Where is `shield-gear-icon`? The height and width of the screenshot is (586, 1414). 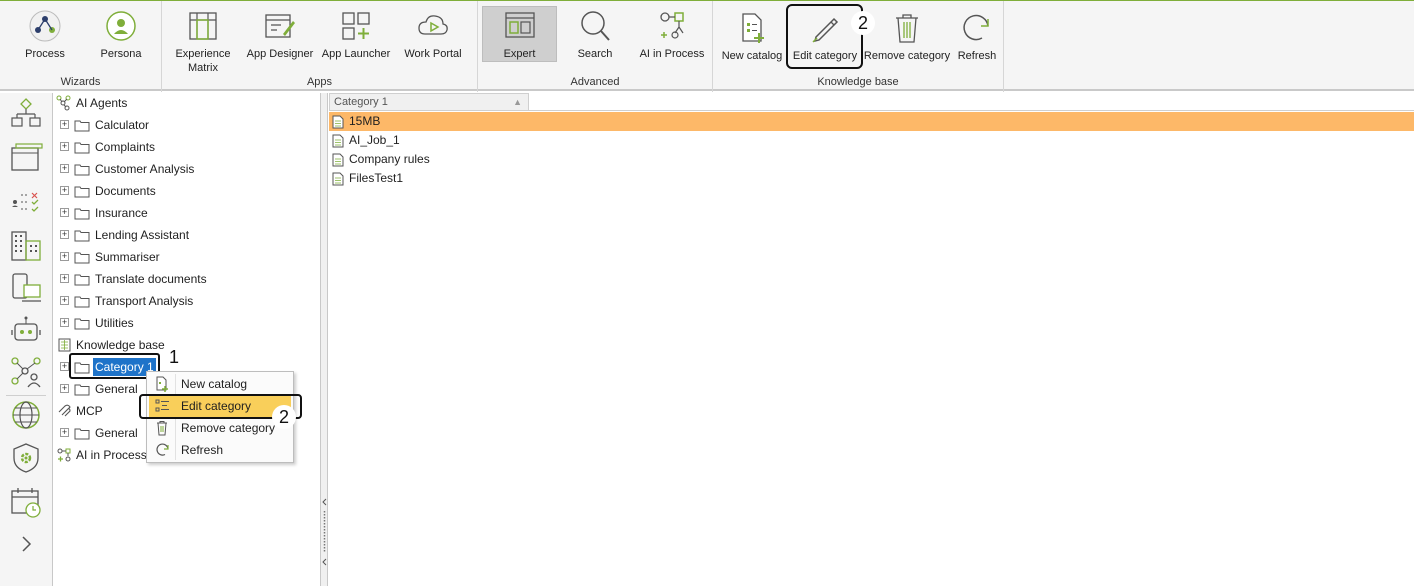 shield-gear-icon is located at coordinates (26, 458).